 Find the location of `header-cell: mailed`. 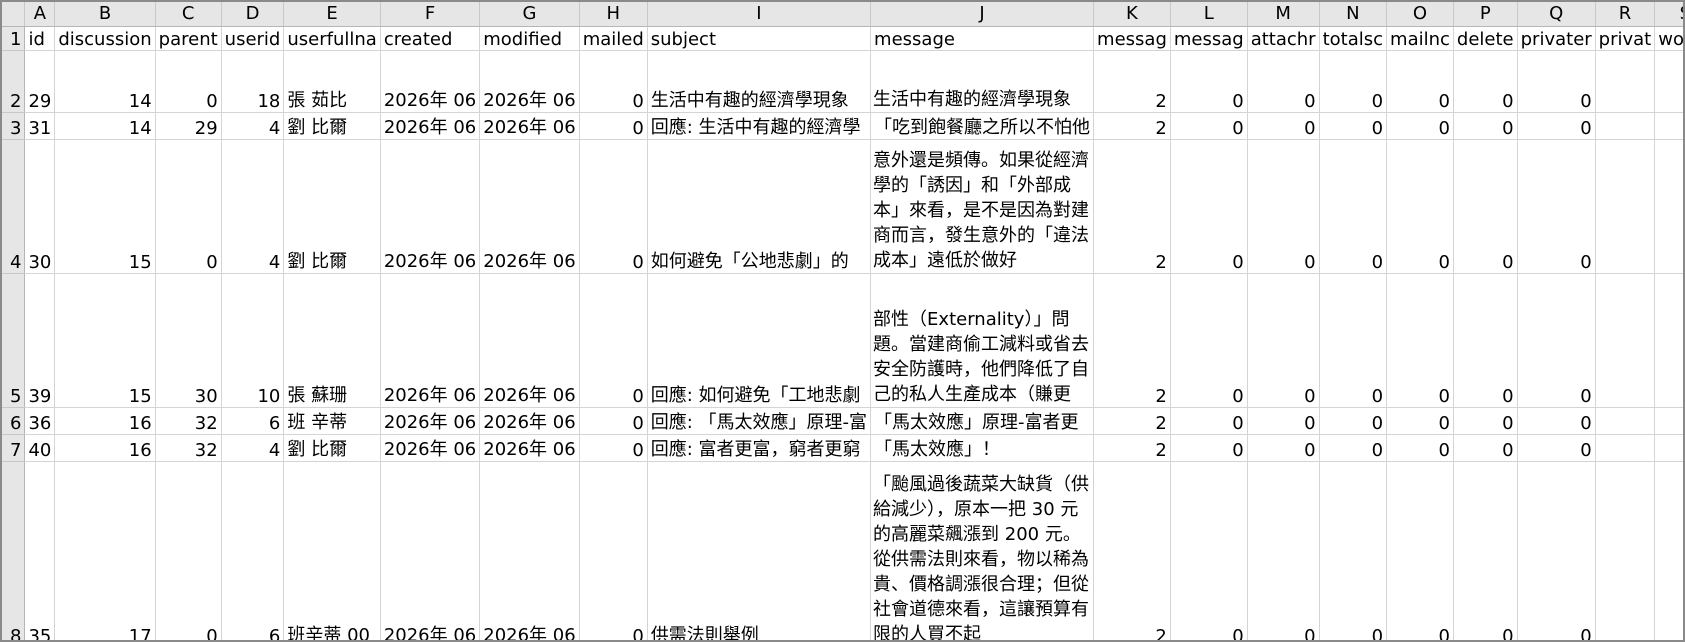

header-cell: mailed is located at coordinates (613, 38).